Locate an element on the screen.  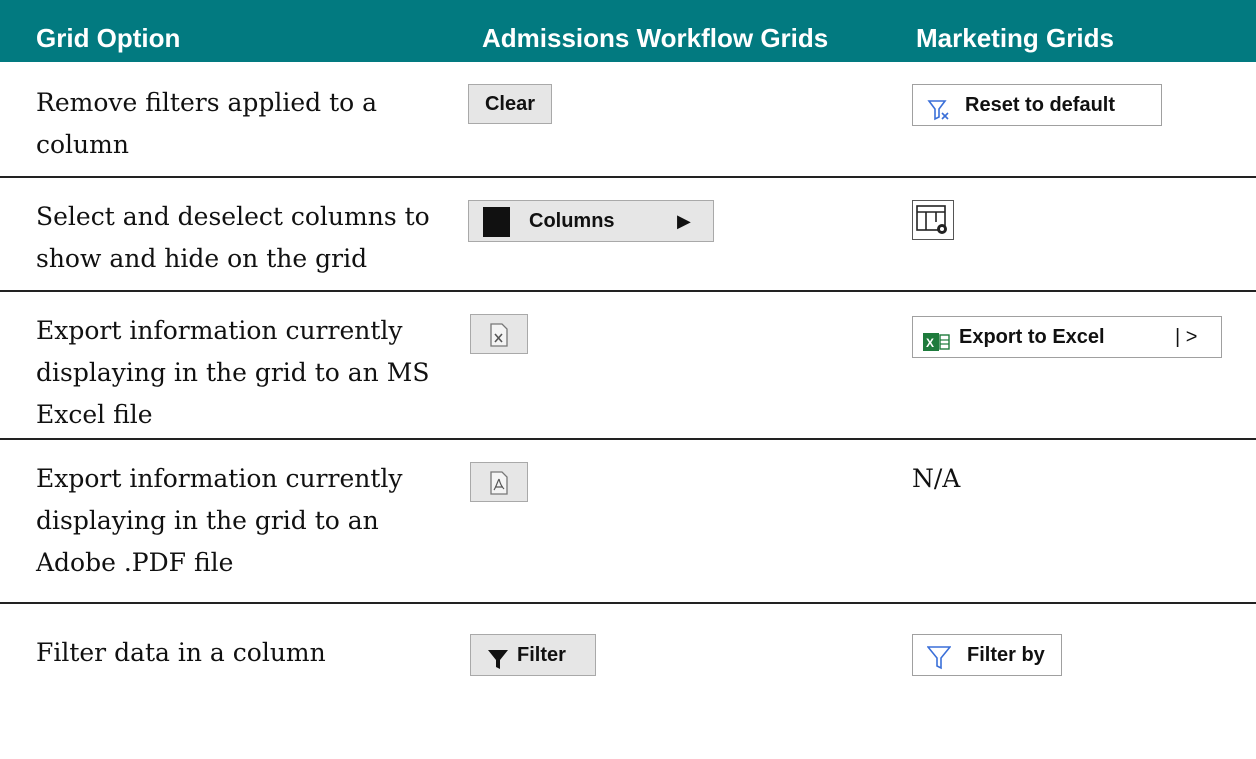
clear-button: Clear is located at coordinates (510, 104).